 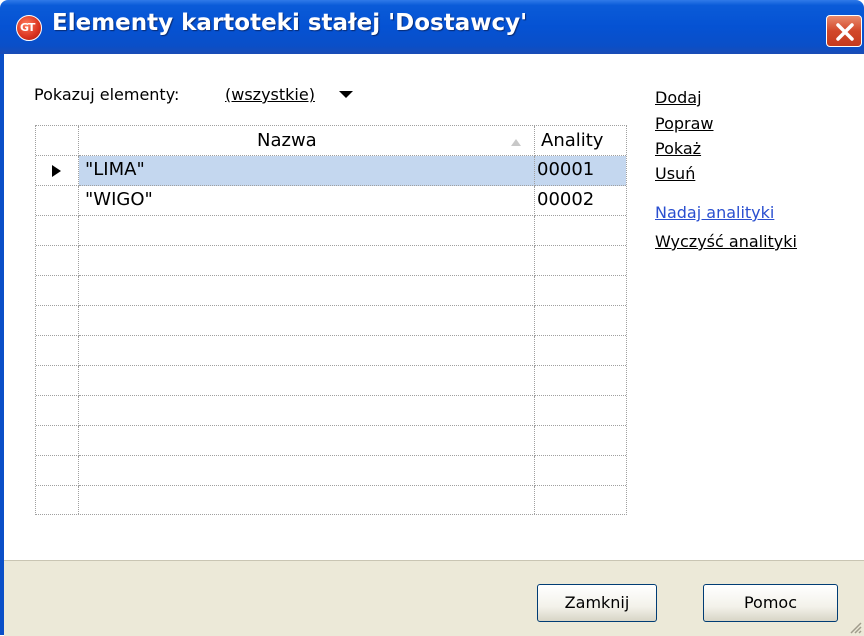 What do you see at coordinates (597, 603) in the screenshot?
I see `close-button: Zamknij` at bounding box center [597, 603].